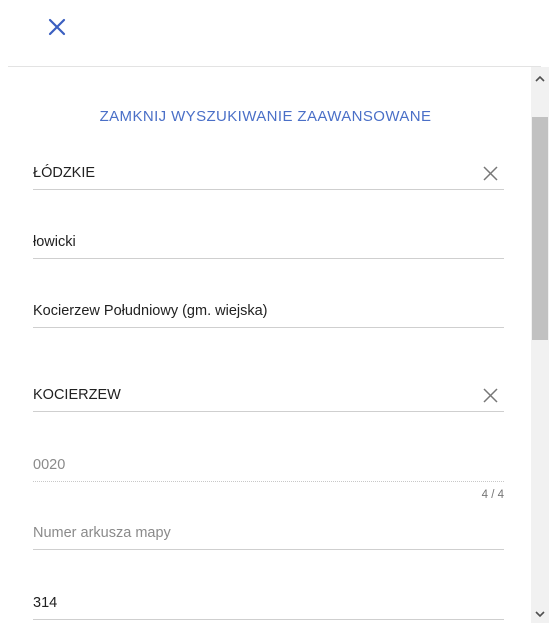 The width and height of the screenshot is (549, 623). Describe the element at coordinates (268, 463) in the screenshot. I see `parcel-number-field: 0020` at that location.